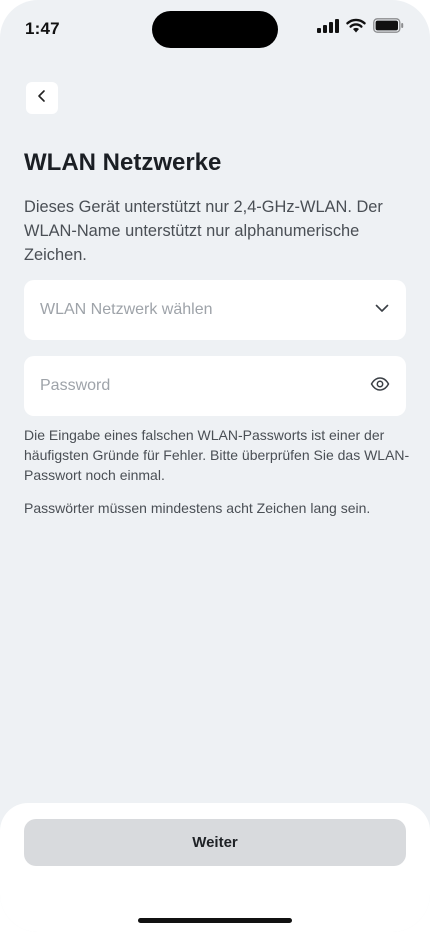  What do you see at coordinates (356, 28) in the screenshot?
I see `wifi-icon` at bounding box center [356, 28].